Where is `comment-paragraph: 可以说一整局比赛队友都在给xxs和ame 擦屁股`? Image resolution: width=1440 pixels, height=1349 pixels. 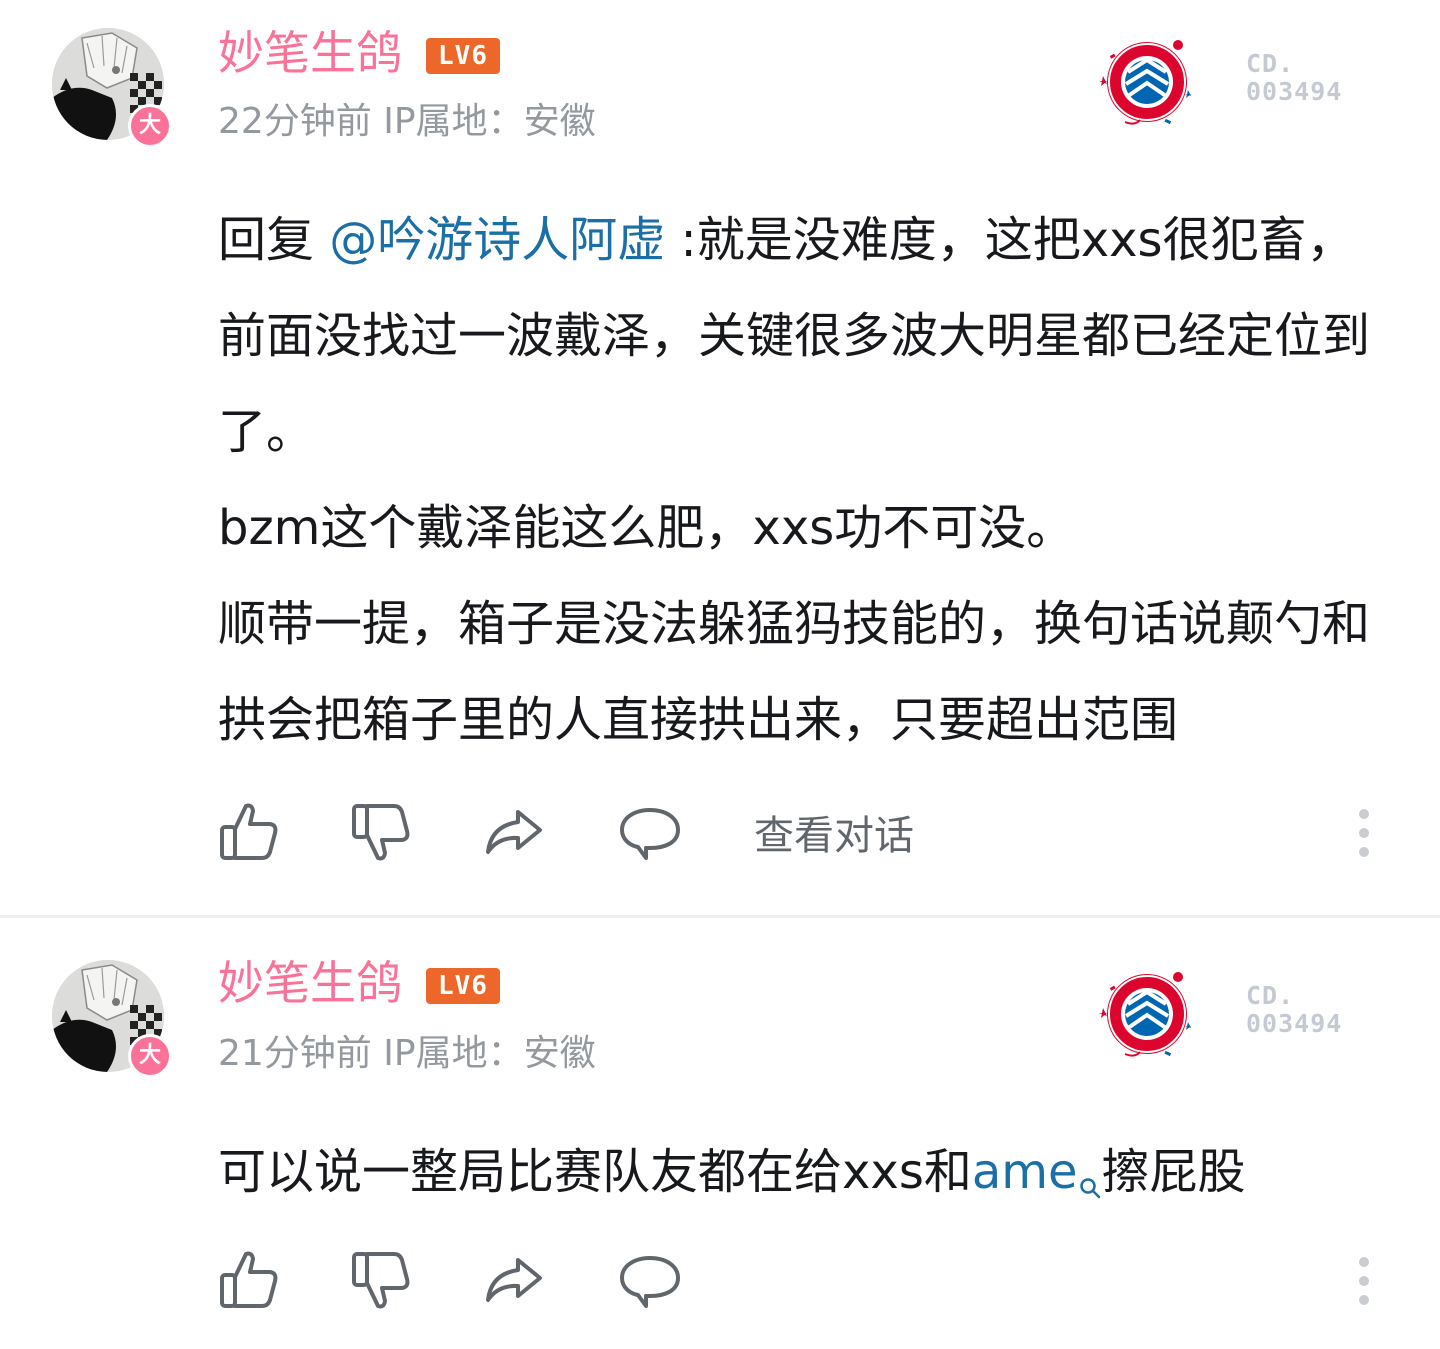 comment-paragraph: 可以说一整局比赛队友都在给xxs和ame 擦屁股 is located at coordinates (808, 1178).